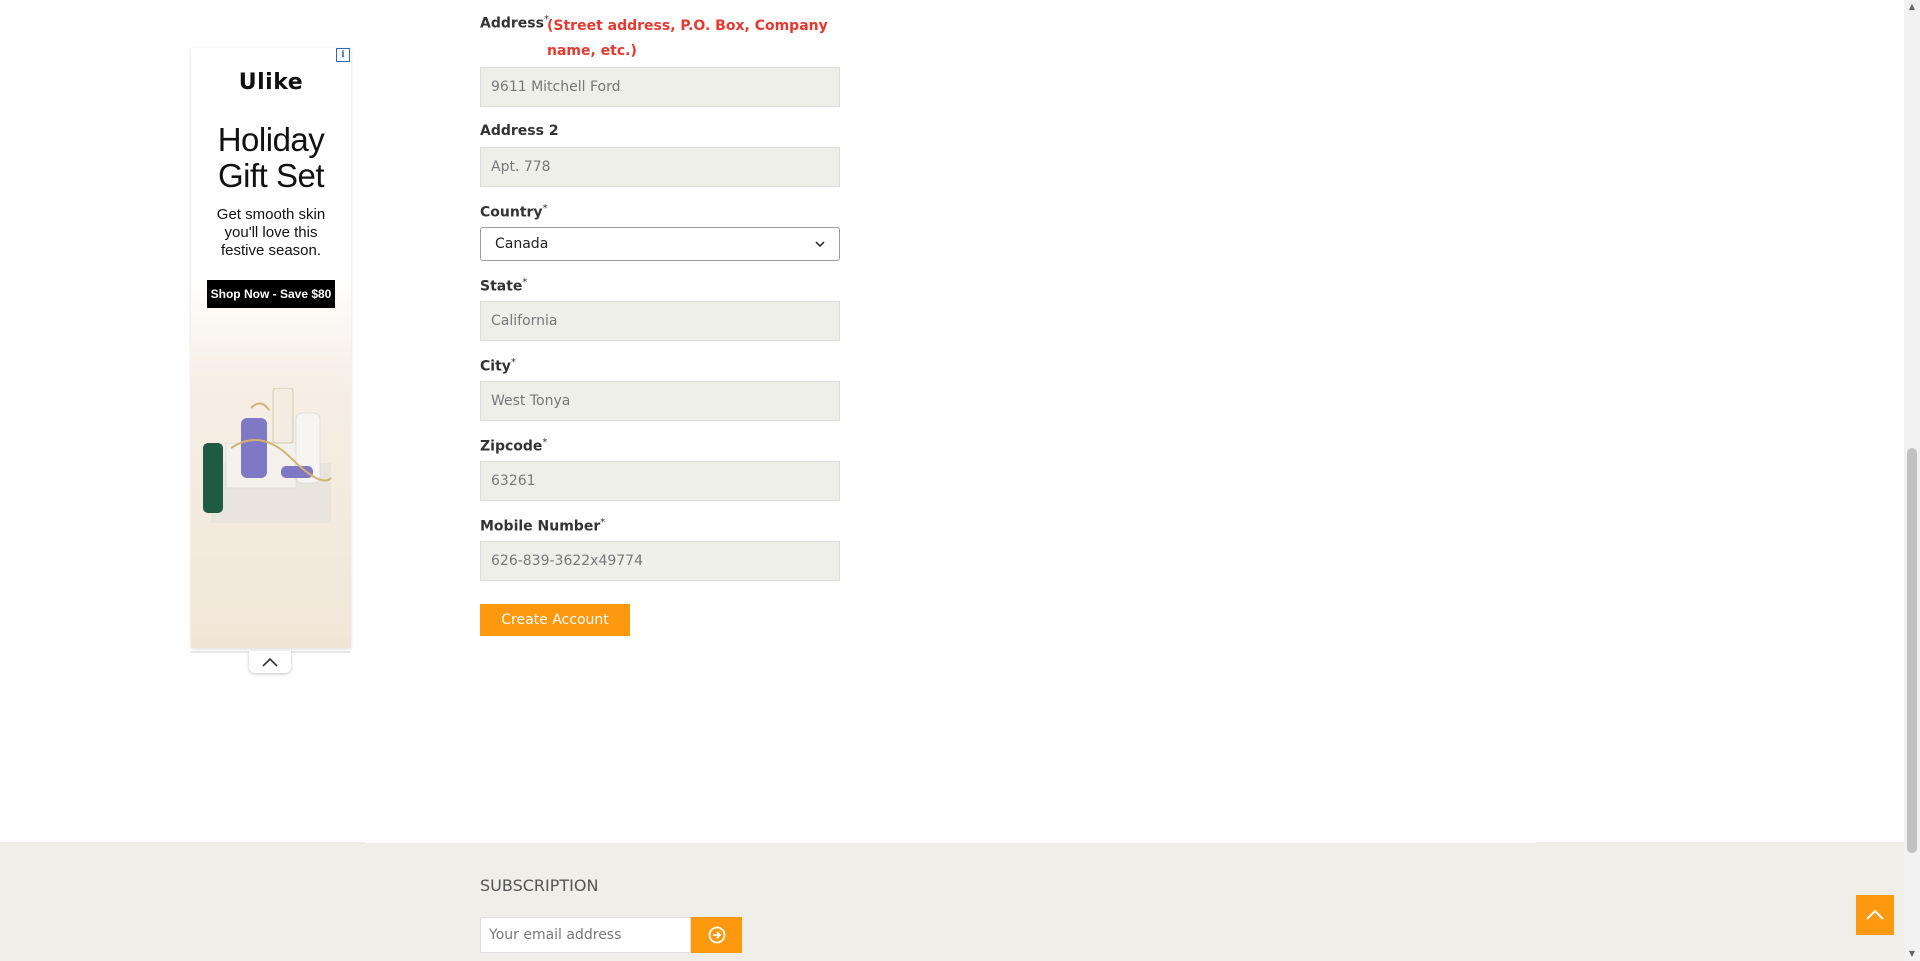  I want to click on subscribe-button, so click(716, 935).